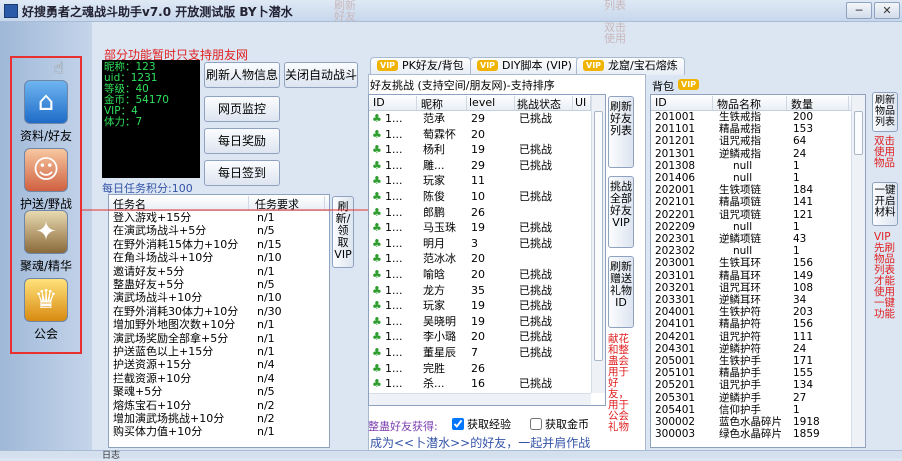  What do you see at coordinates (480, 134) in the screenshot?
I see `table-row: ♣ 1... 萄霖怀 20` at bounding box center [480, 134].